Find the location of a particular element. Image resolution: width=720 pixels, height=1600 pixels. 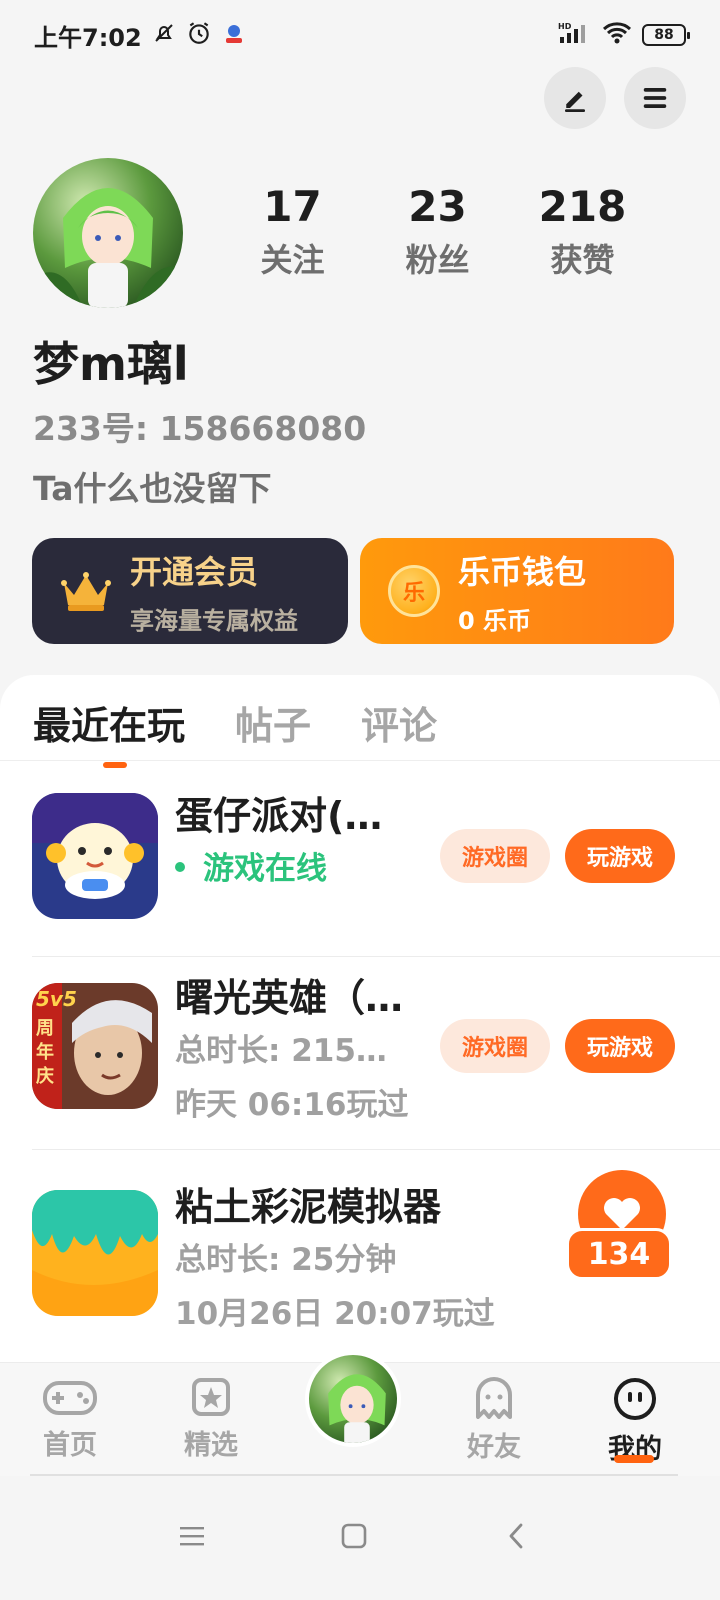

ghost-icon is located at coordinates (494, 1398).